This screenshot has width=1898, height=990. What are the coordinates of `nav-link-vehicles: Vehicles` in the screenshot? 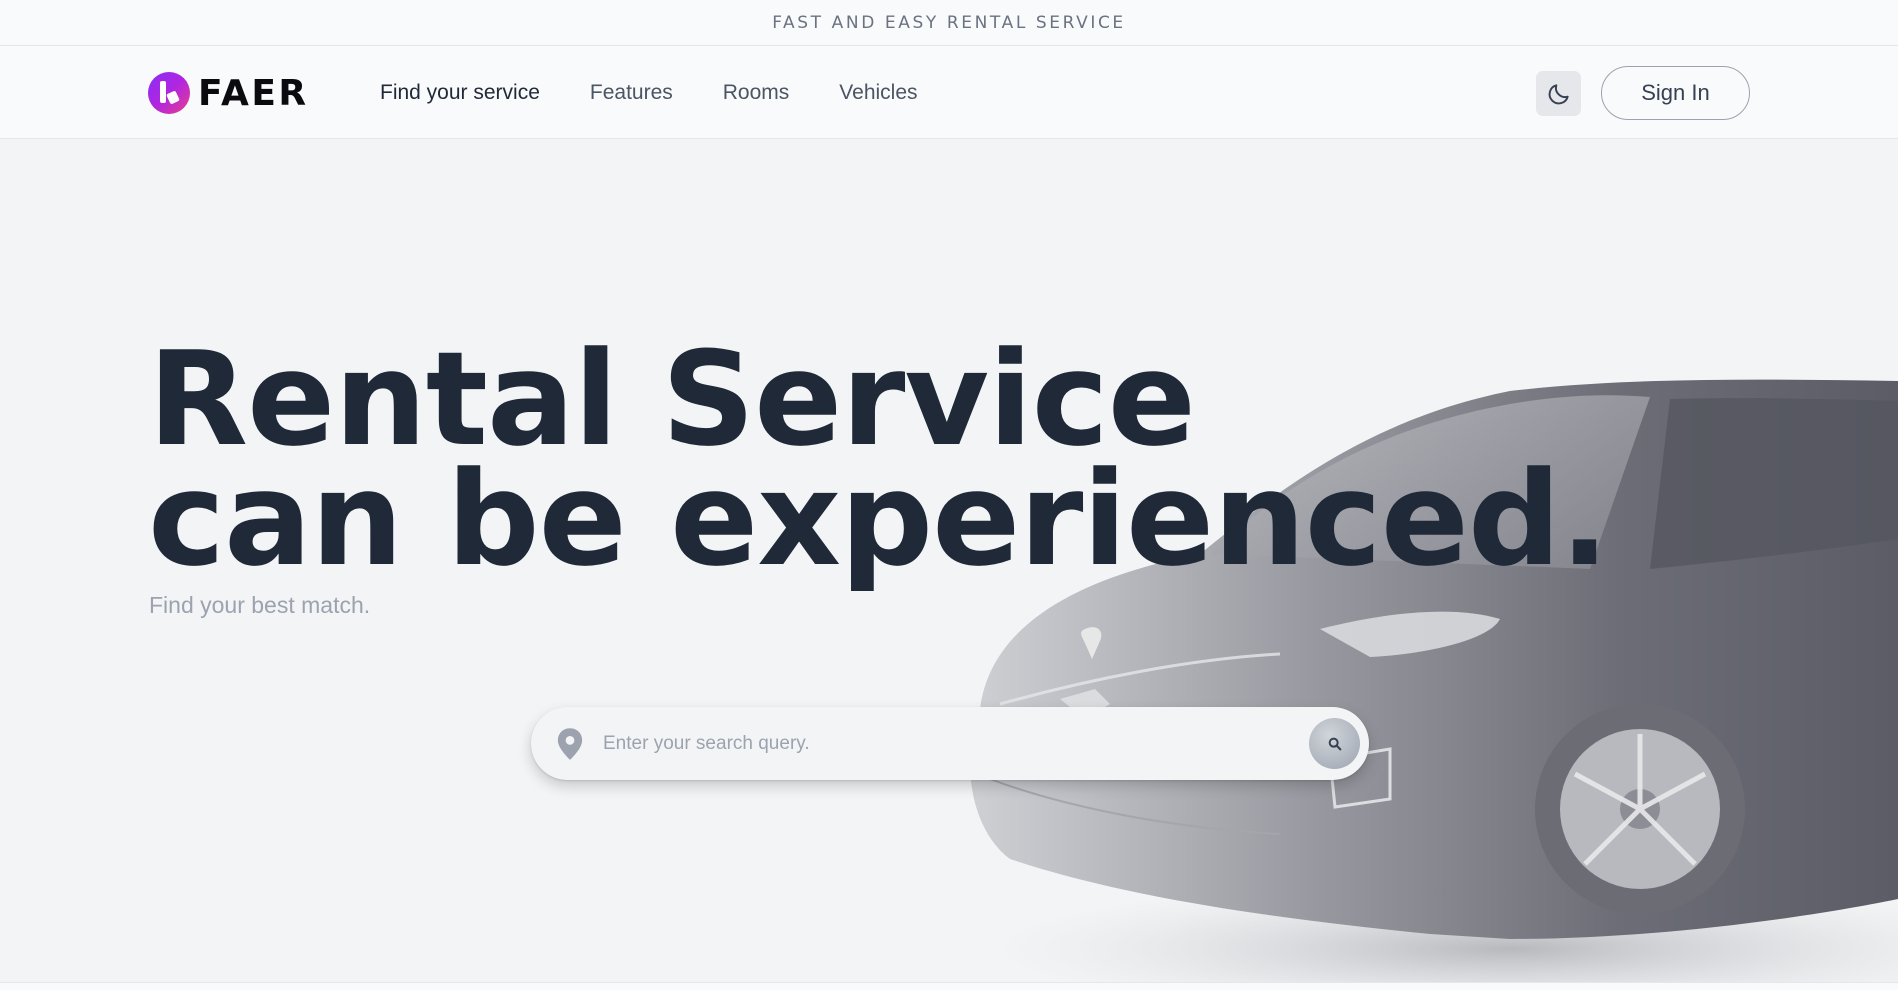 It's located at (878, 93).